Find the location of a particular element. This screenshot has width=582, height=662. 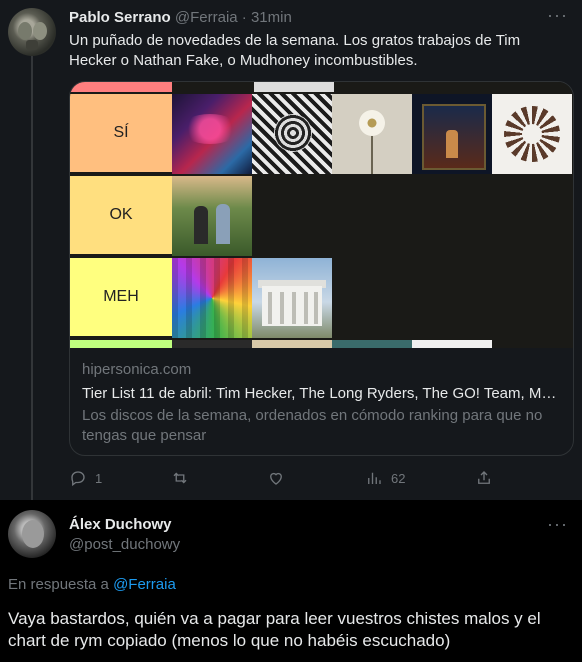

tweet-actions: 1 62 is located at coordinates (284, 479).